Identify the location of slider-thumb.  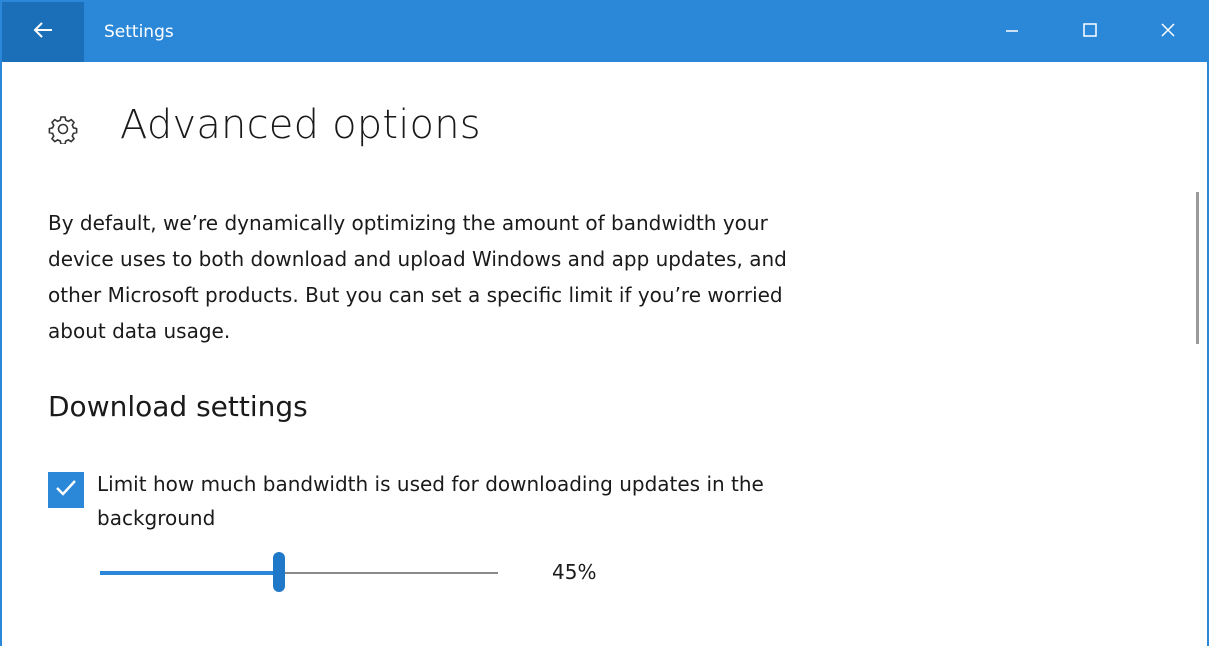
(279, 572).